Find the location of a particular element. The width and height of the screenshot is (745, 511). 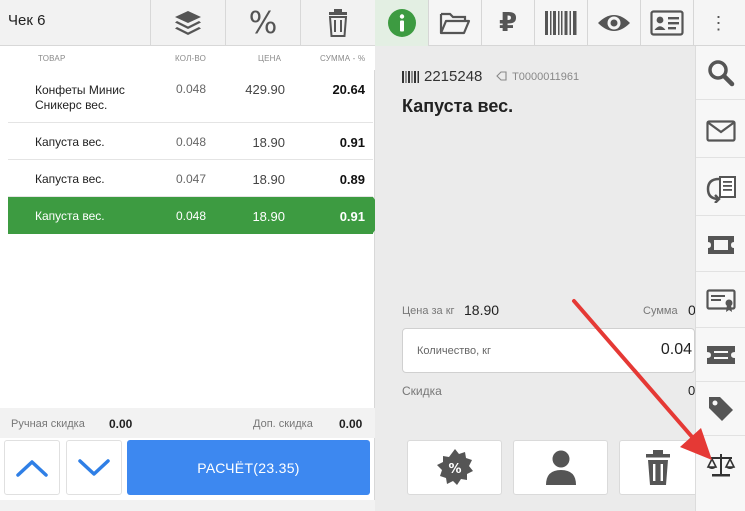

quantity-label: Количество, кг is located at coordinates (454, 351).